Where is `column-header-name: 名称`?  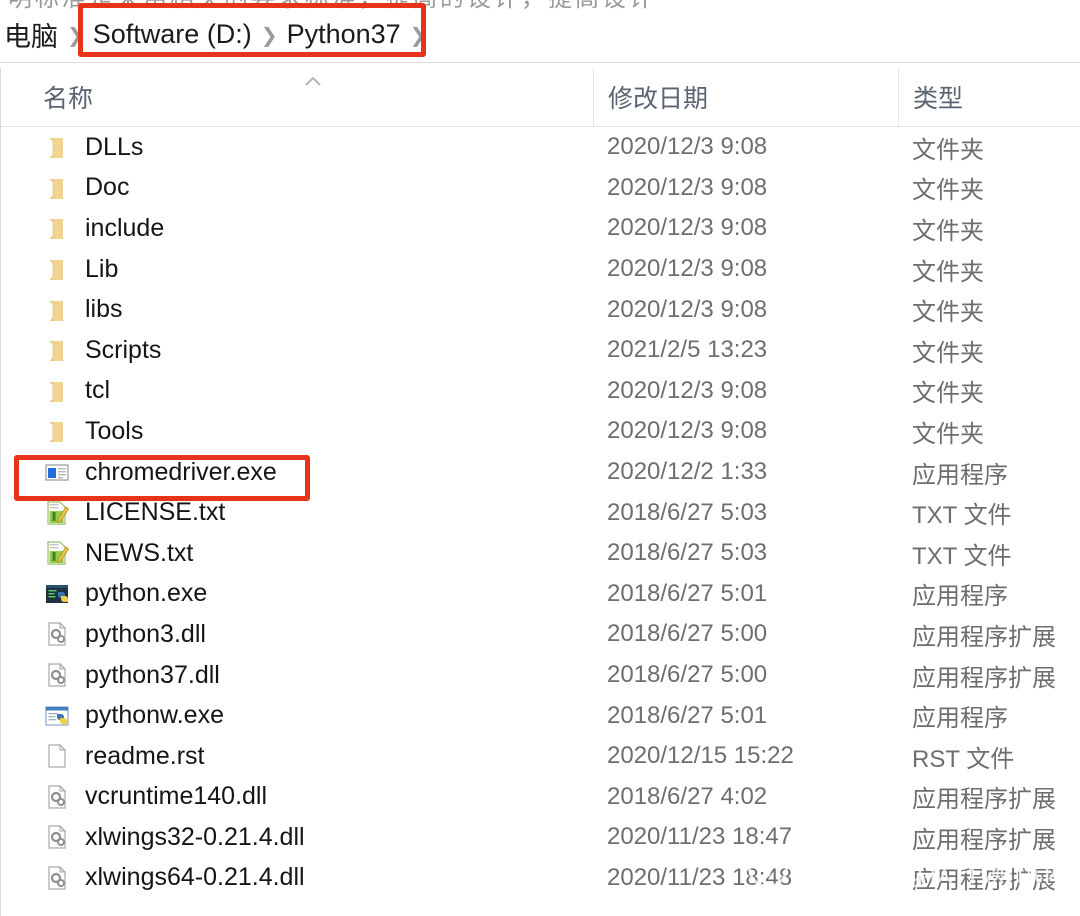 column-header-name: 名称 is located at coordinates (297, 97).